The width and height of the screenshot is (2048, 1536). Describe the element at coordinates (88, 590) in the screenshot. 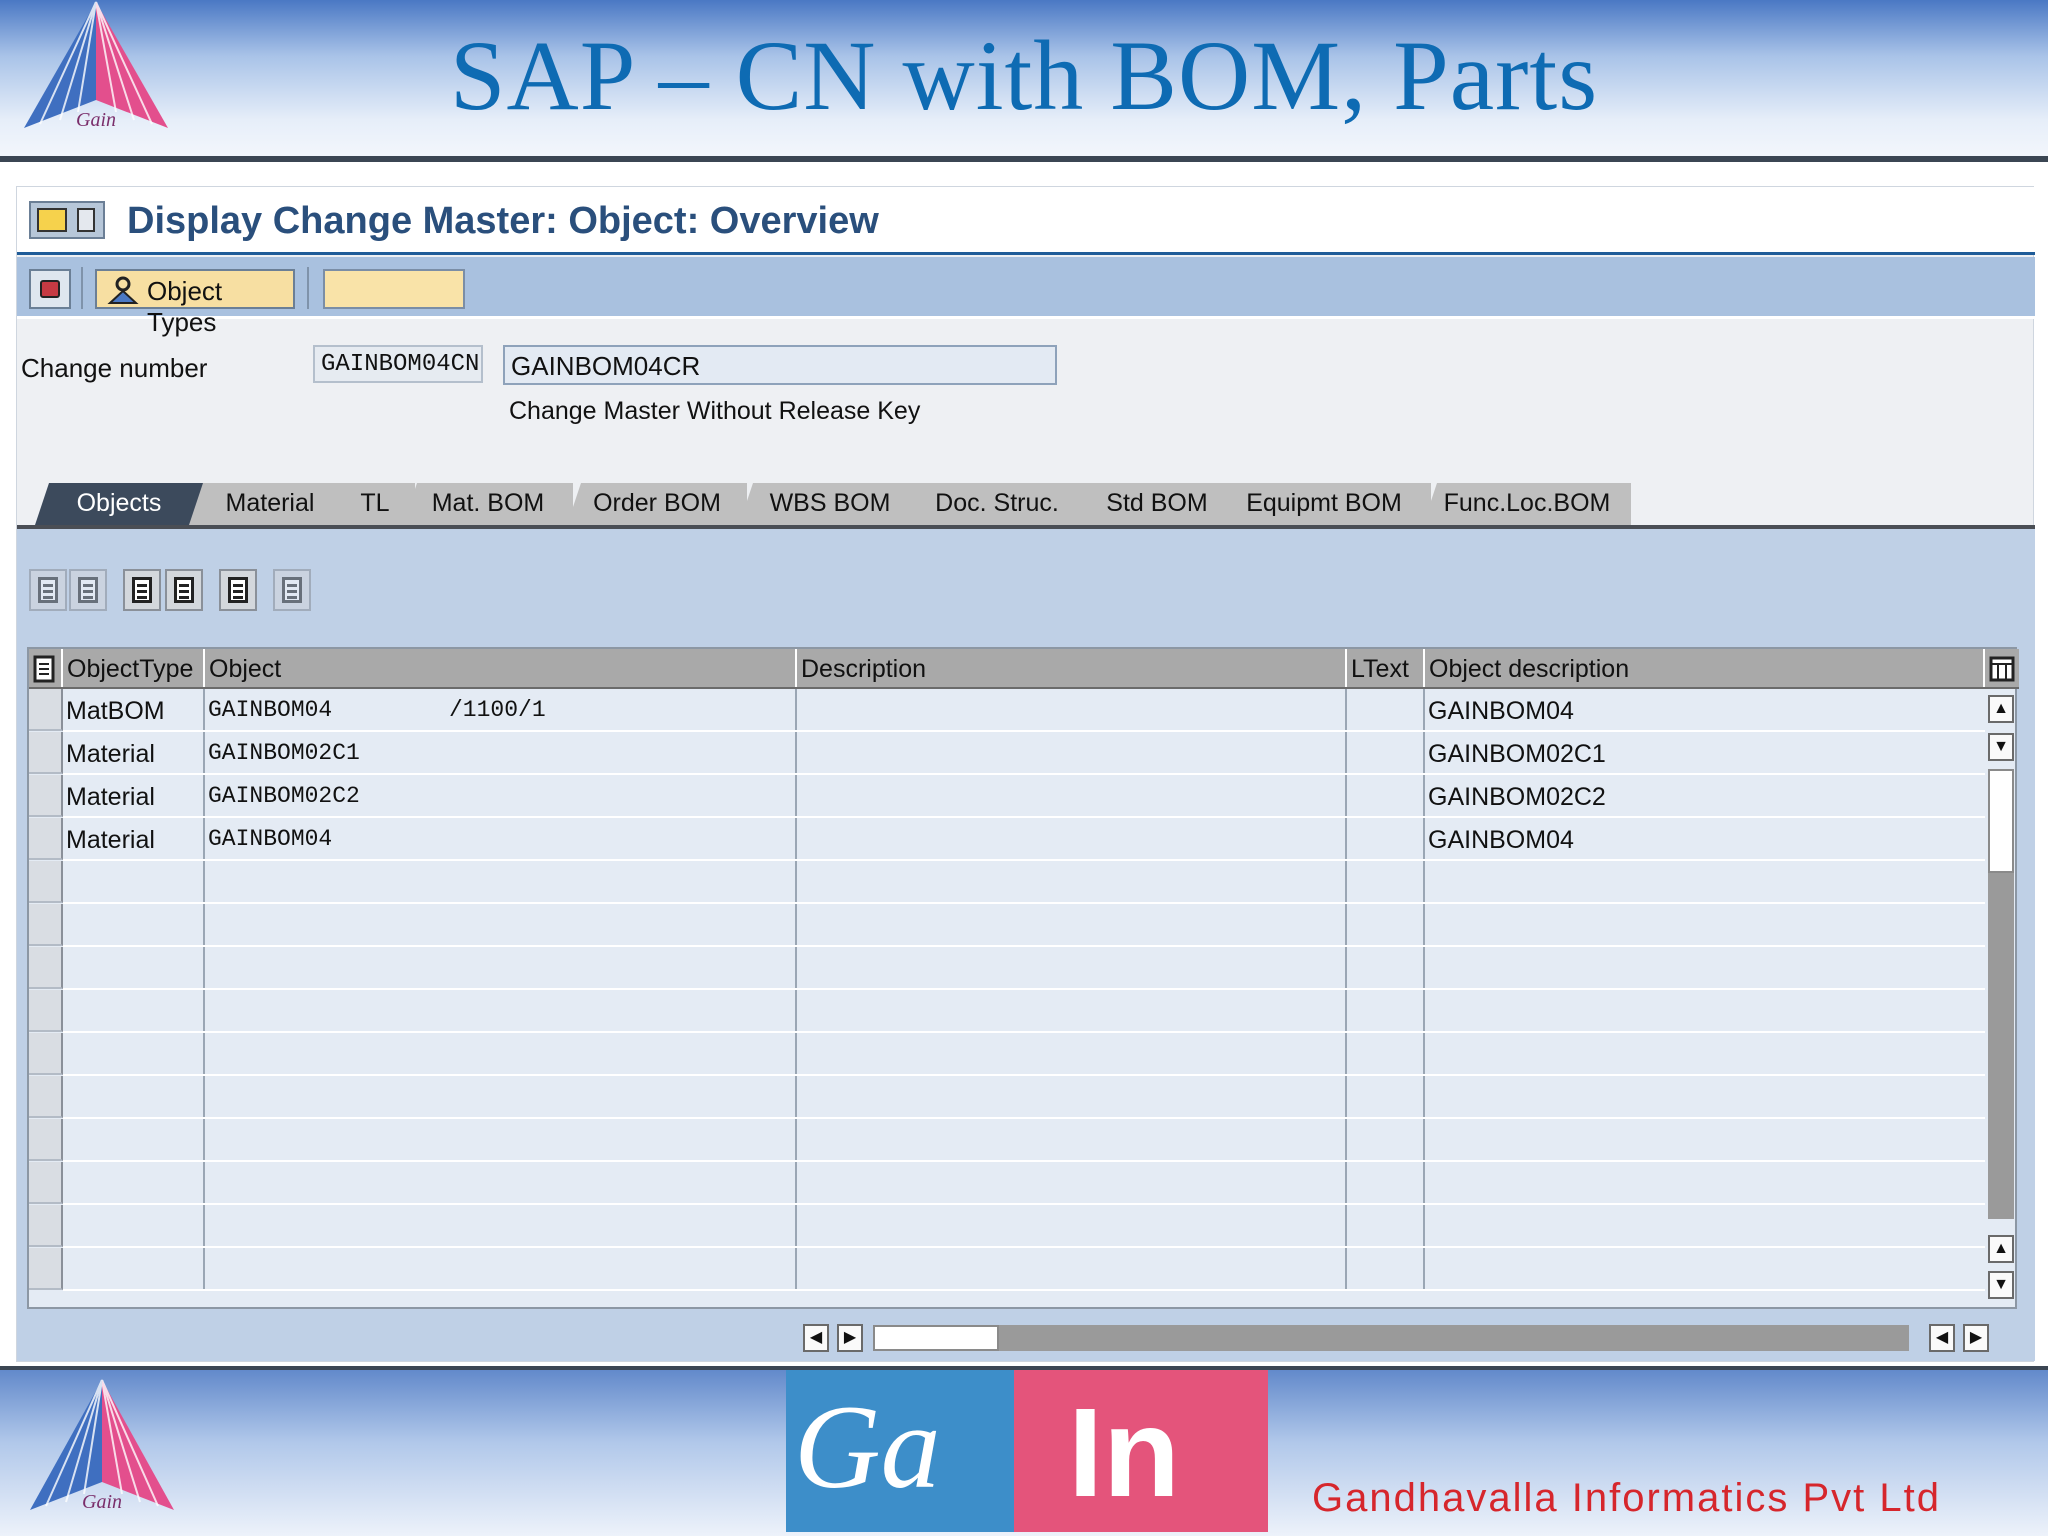

I see `delete-row-button` at that location.